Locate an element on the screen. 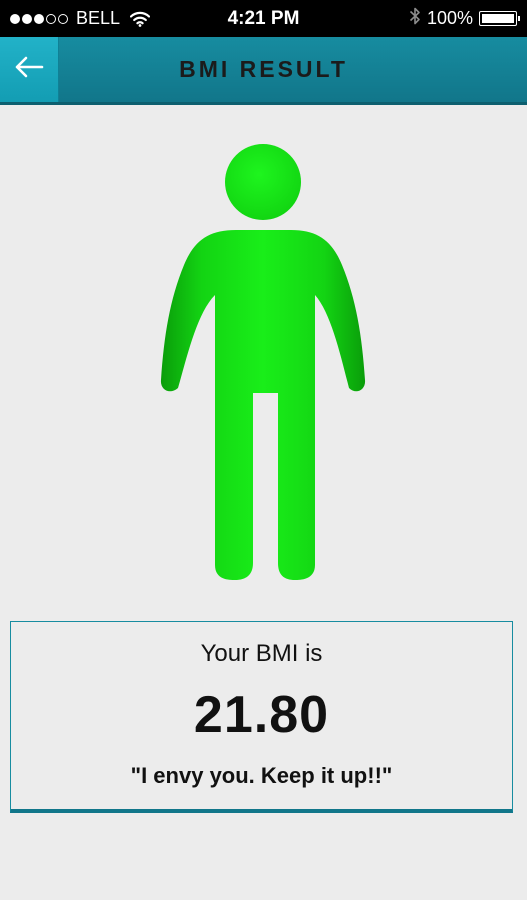 The width and height of the screenshot is (527, 900). bmi-value: 21.80 is located at coordinates (261, 715).